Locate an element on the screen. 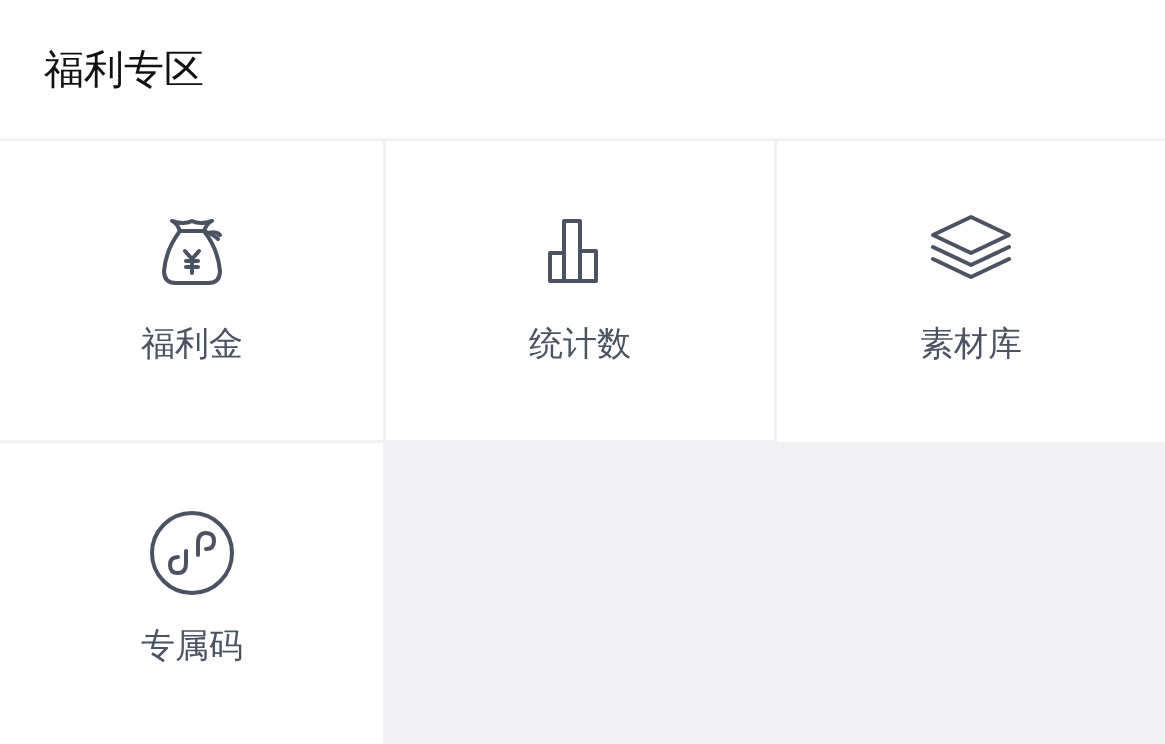  grid-item: 福利金 is located at coordinates (191, 290).